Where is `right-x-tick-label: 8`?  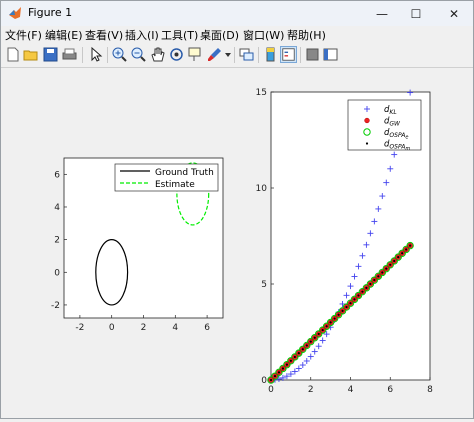 right-x-tick-label: 8 is located at coordinates (430, 390).